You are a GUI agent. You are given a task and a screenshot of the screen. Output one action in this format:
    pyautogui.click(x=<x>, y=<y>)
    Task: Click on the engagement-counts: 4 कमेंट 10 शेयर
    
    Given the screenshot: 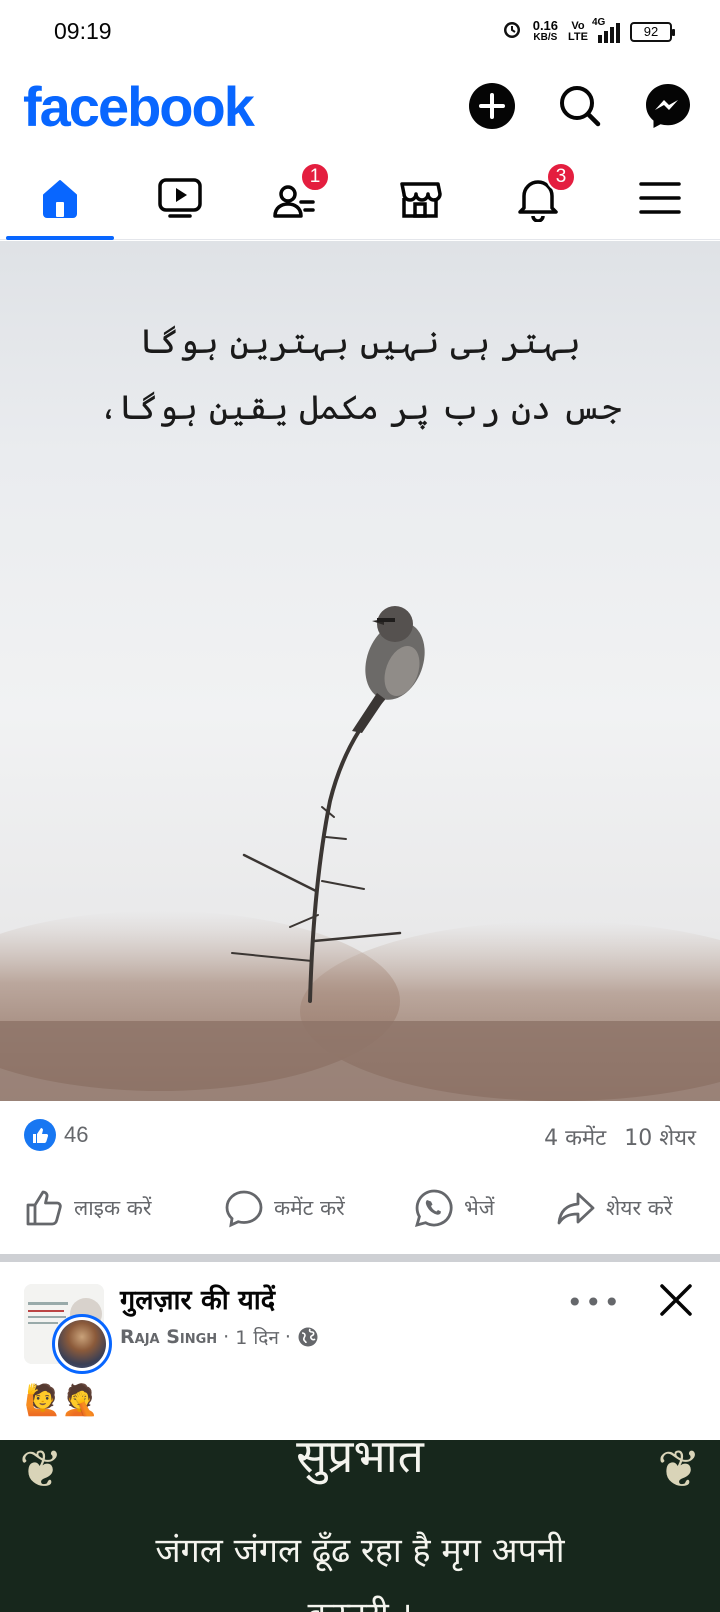 What is the action you would take?
    pyautogui.click(x=620, y=1137)
    